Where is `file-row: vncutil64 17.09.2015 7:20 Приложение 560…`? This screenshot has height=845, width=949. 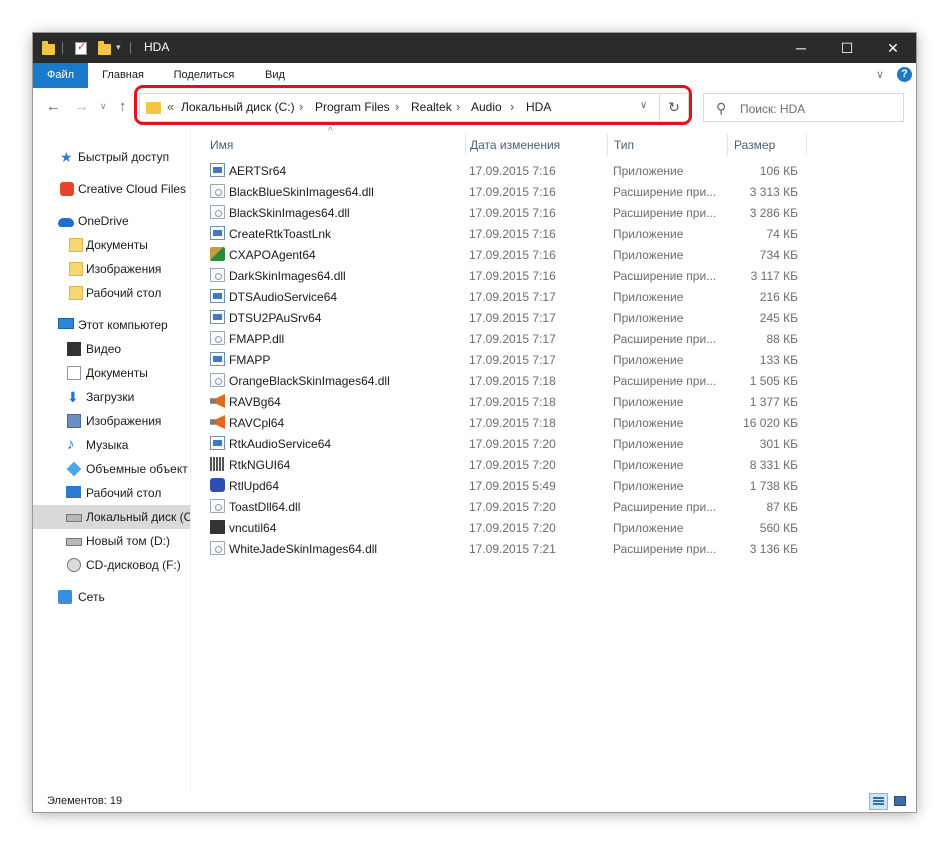 file-row: vncutil64 17.09.2015 7:20 Приложение 560… is located at coordinates (506, 527).